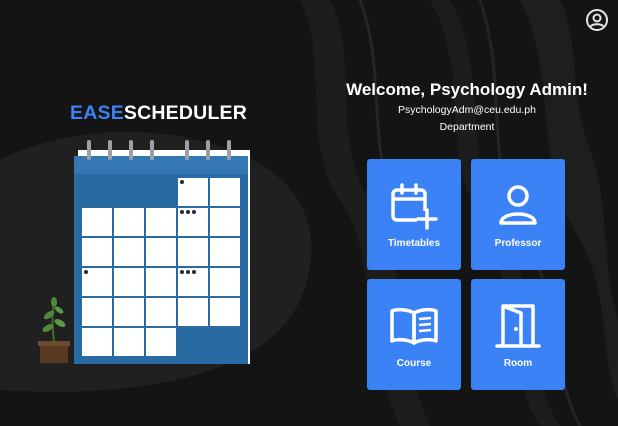 This screenshot has height=426, width=618. I want to click on course-button: Course, so click(414, 334).